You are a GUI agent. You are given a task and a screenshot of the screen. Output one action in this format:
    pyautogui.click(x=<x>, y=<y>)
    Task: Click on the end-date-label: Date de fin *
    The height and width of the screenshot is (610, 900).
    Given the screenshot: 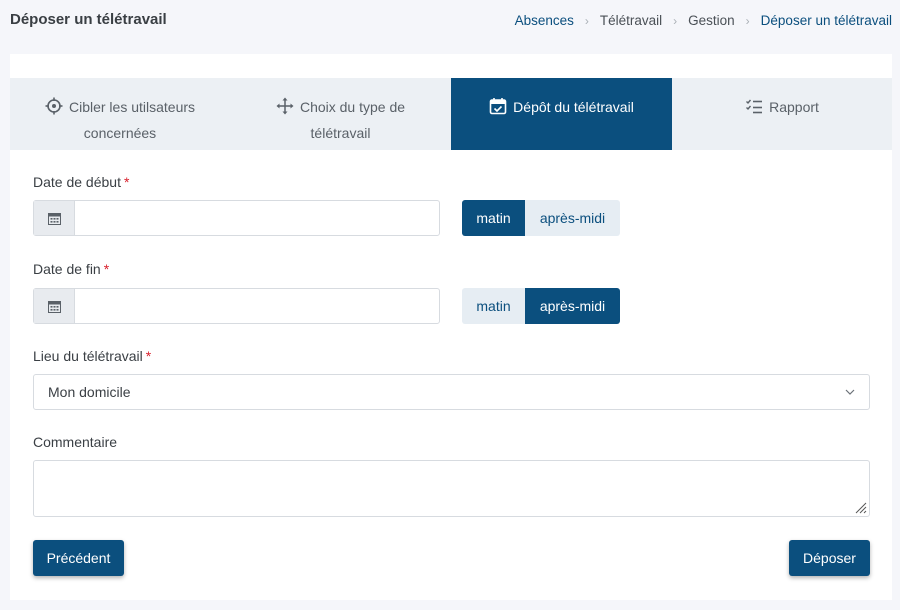 What is the action you would take?
    pyautogui.click(x=71, y=269)
    